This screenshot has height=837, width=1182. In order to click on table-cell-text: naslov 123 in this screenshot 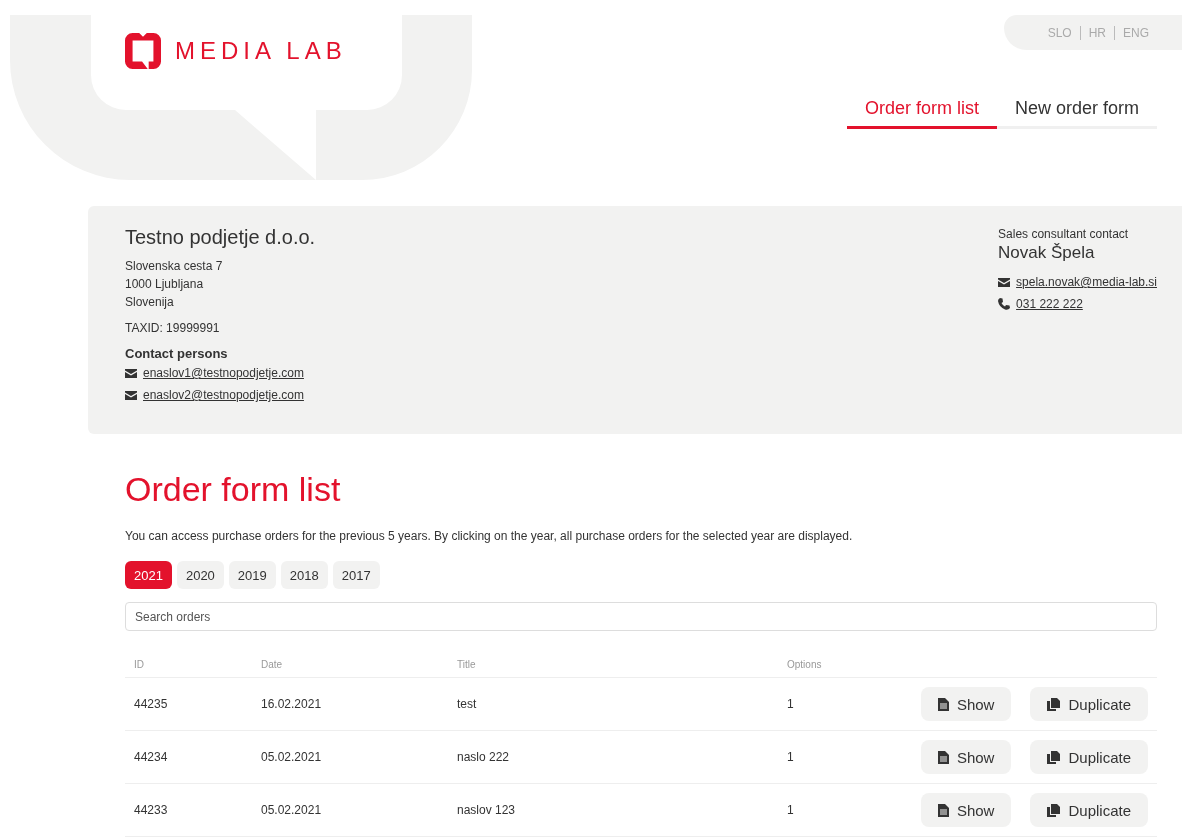, I will do `click(487, 810)`.